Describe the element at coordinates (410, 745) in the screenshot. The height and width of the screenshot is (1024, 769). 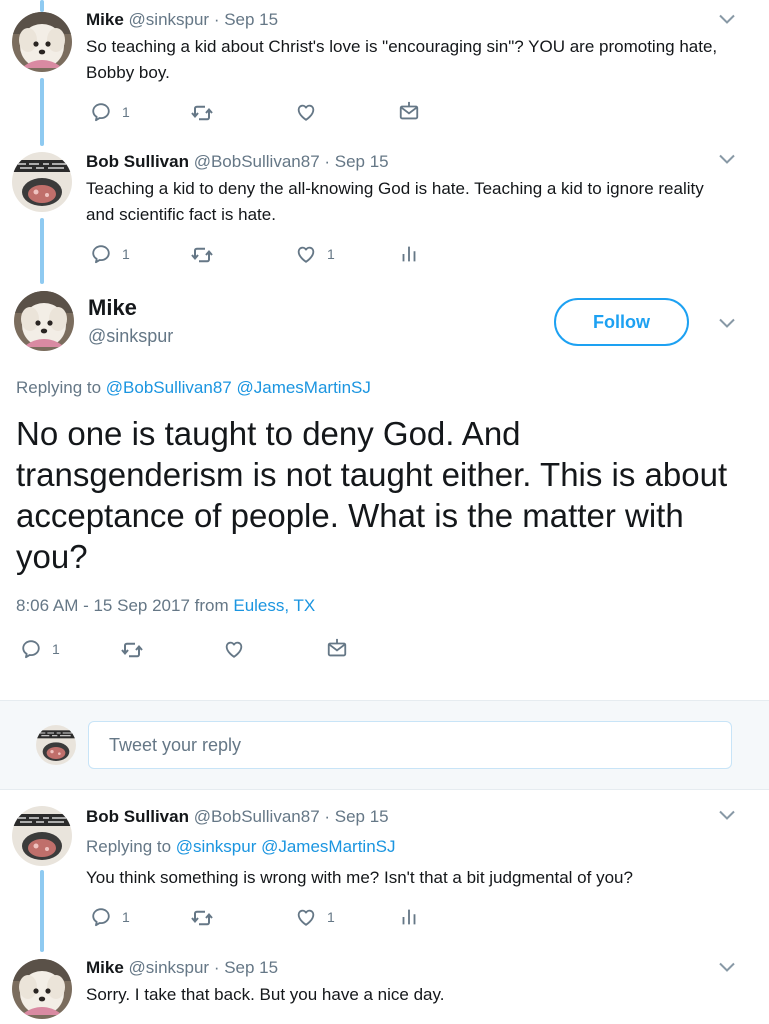
I see `reply-input: Tweet your reply` at that location.